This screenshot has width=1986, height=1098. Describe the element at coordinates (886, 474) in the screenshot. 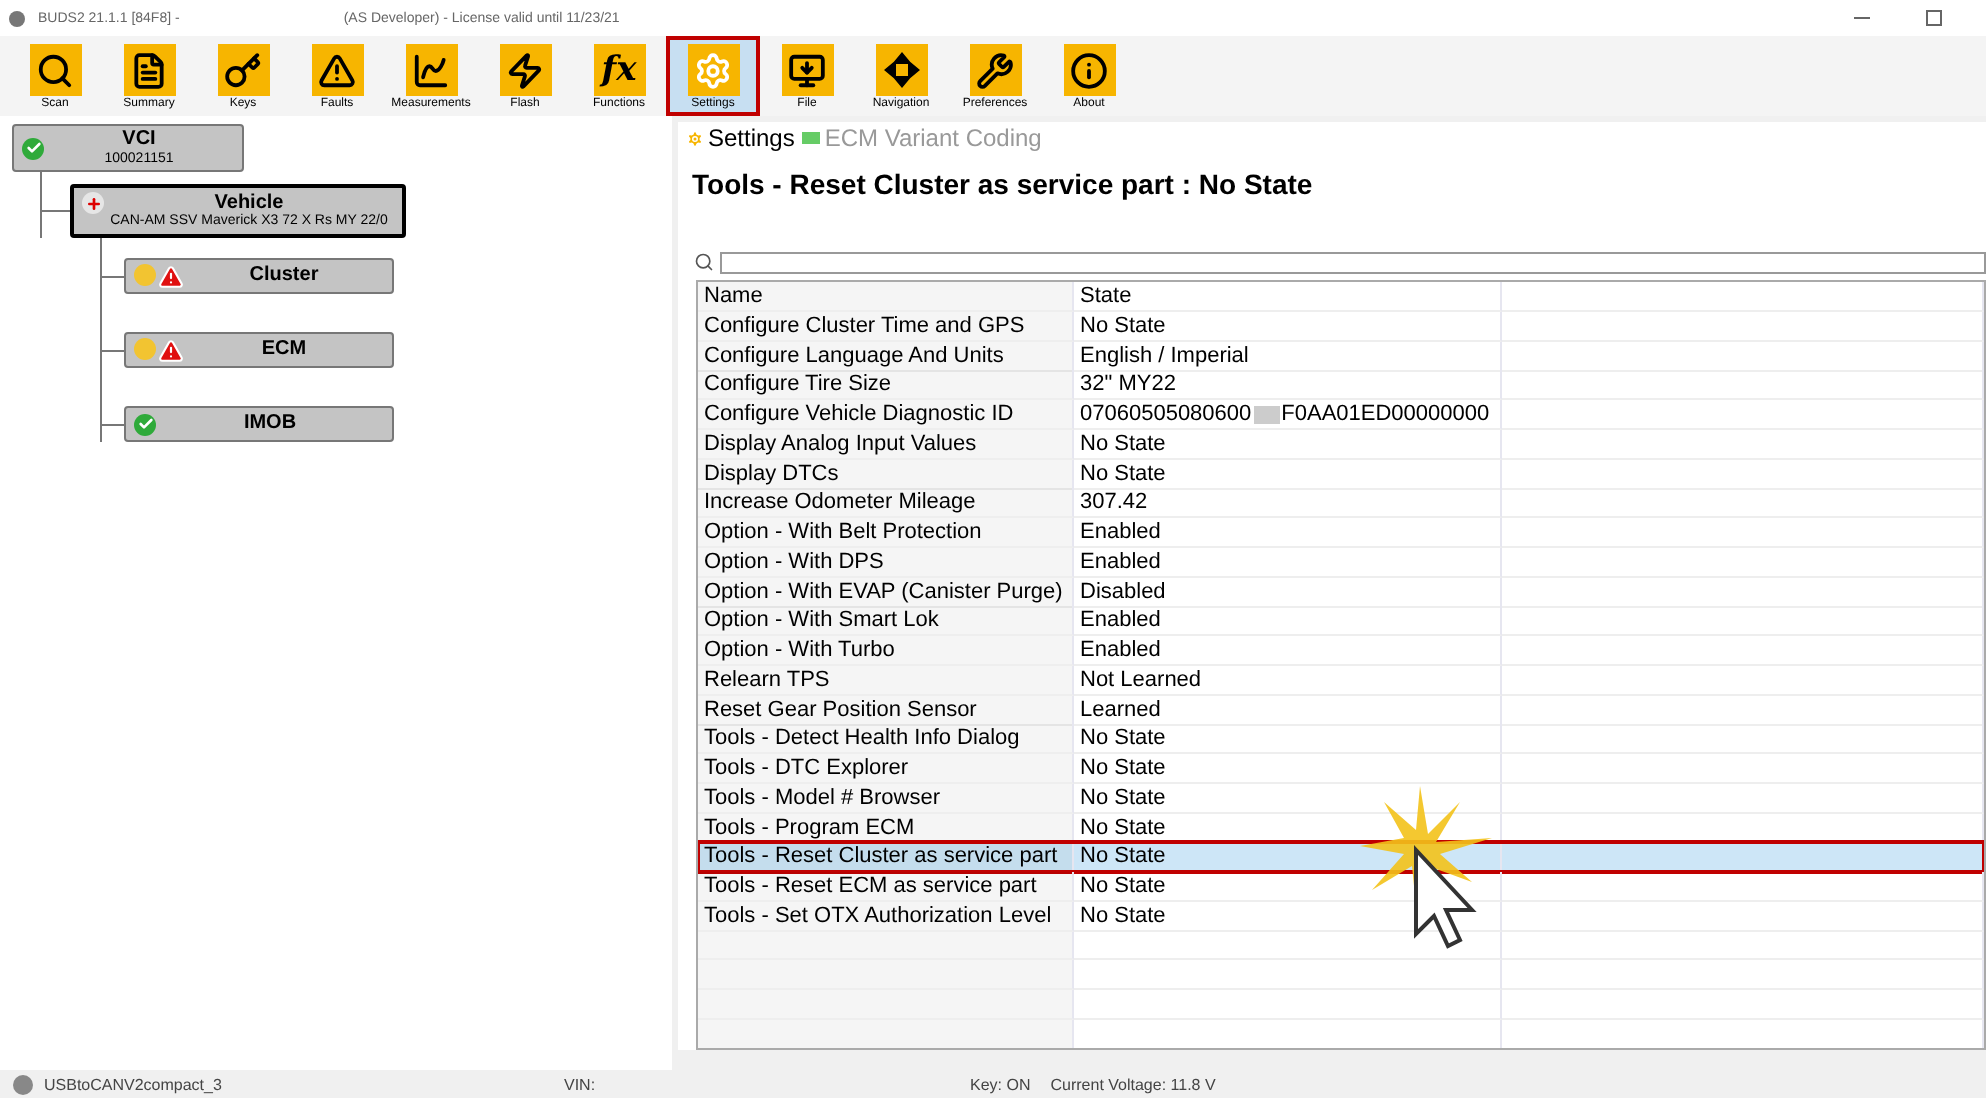

I see `table-cell: Display DTCs` at that location.